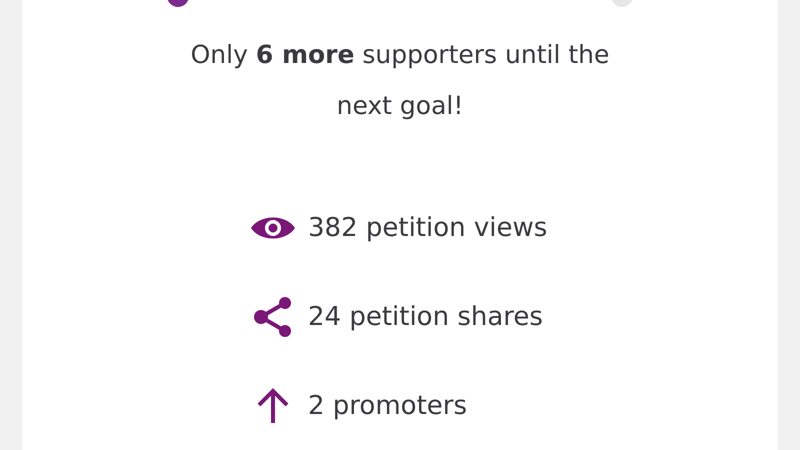 This screenshot has height=450, width=800. Describe the element at coordinates (273, 406) in the screenshot. I see `arrow-up-icon` at that location.